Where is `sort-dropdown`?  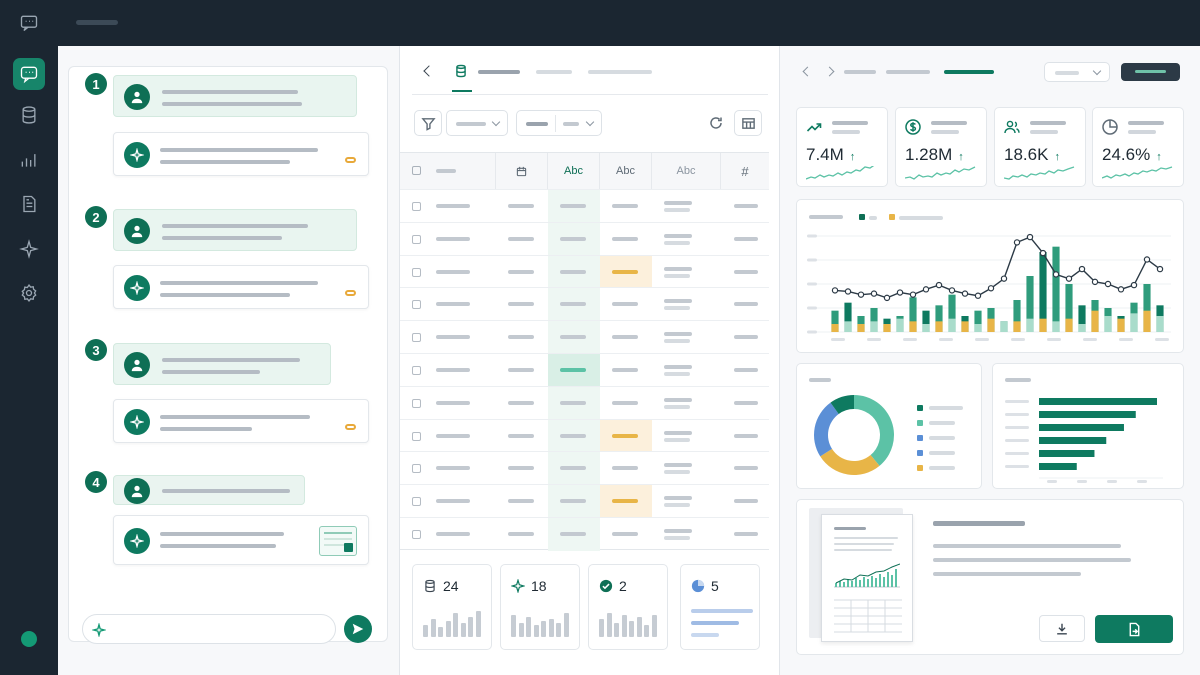 sort-dropdown is located at coordinates (559, 123).